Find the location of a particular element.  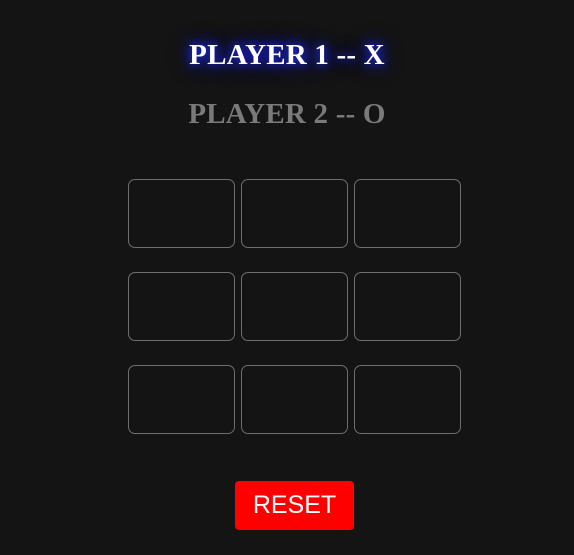

player-2-label: PLAYER 2 -- O is located at coordinates (287, 114).